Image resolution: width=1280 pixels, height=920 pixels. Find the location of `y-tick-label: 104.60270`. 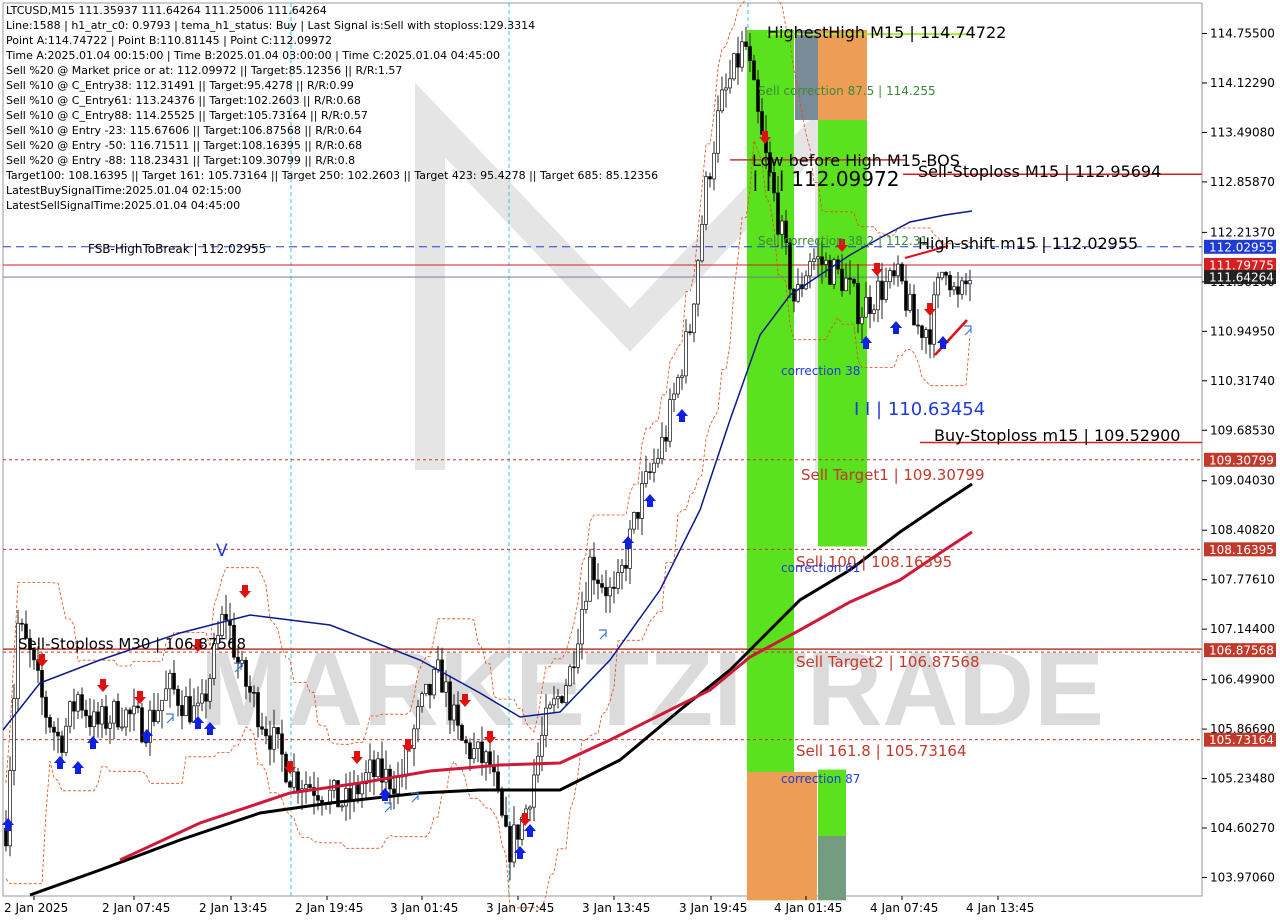

y-tick-label: 104.60270 is located at coordinates (1242, 828).